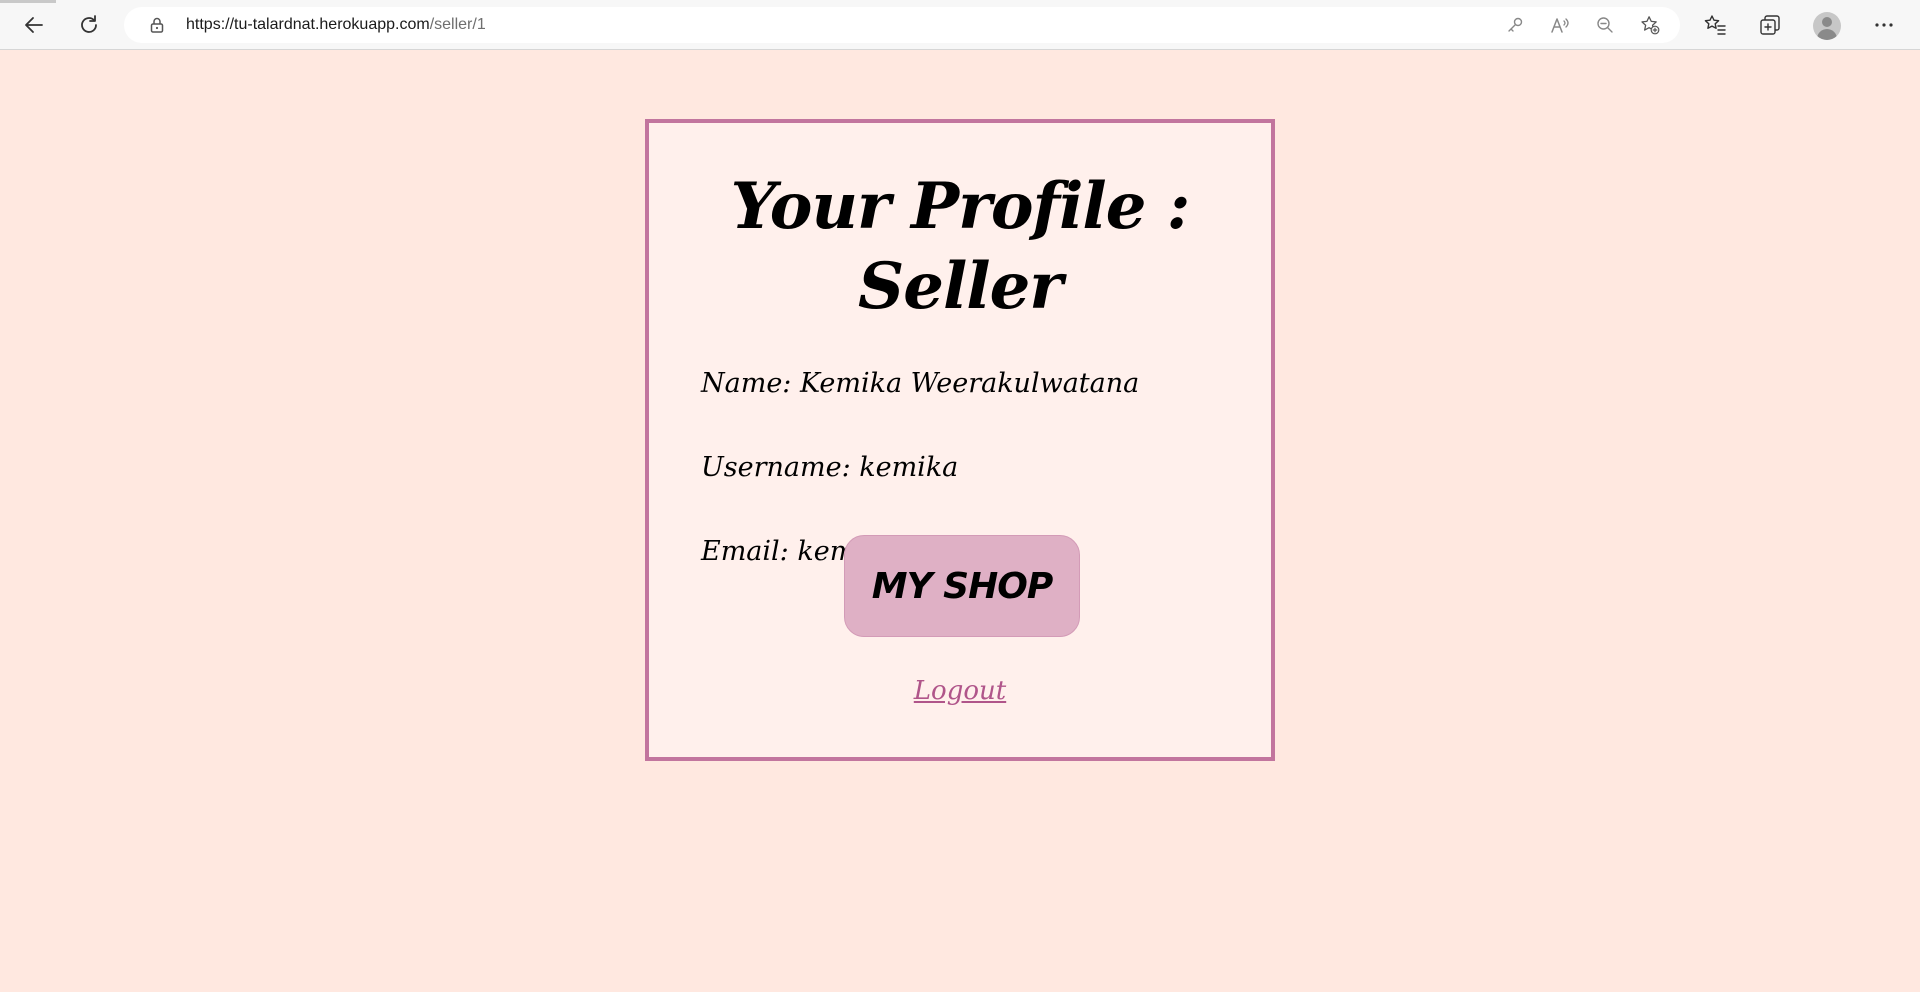 The height and width of the screenshot is (992, 1920). What do you see at coordinates (1715, 25) in the screenshot?
I see `favorites-icon` at bounding box center [1715, 25].